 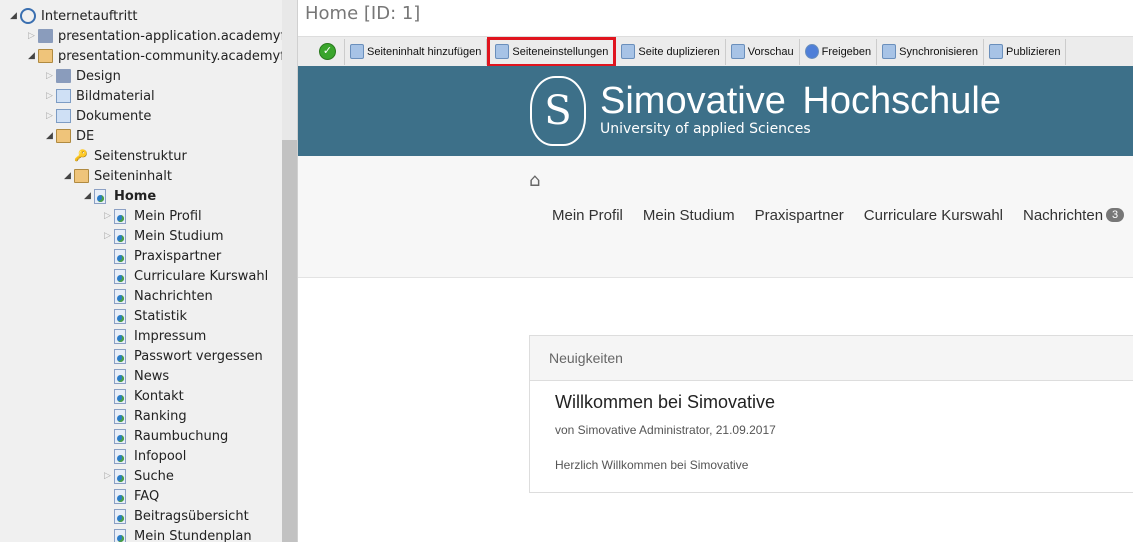 I want to click on tree-item-label: presentation-application.academyfive, so click(x=178, y=36).